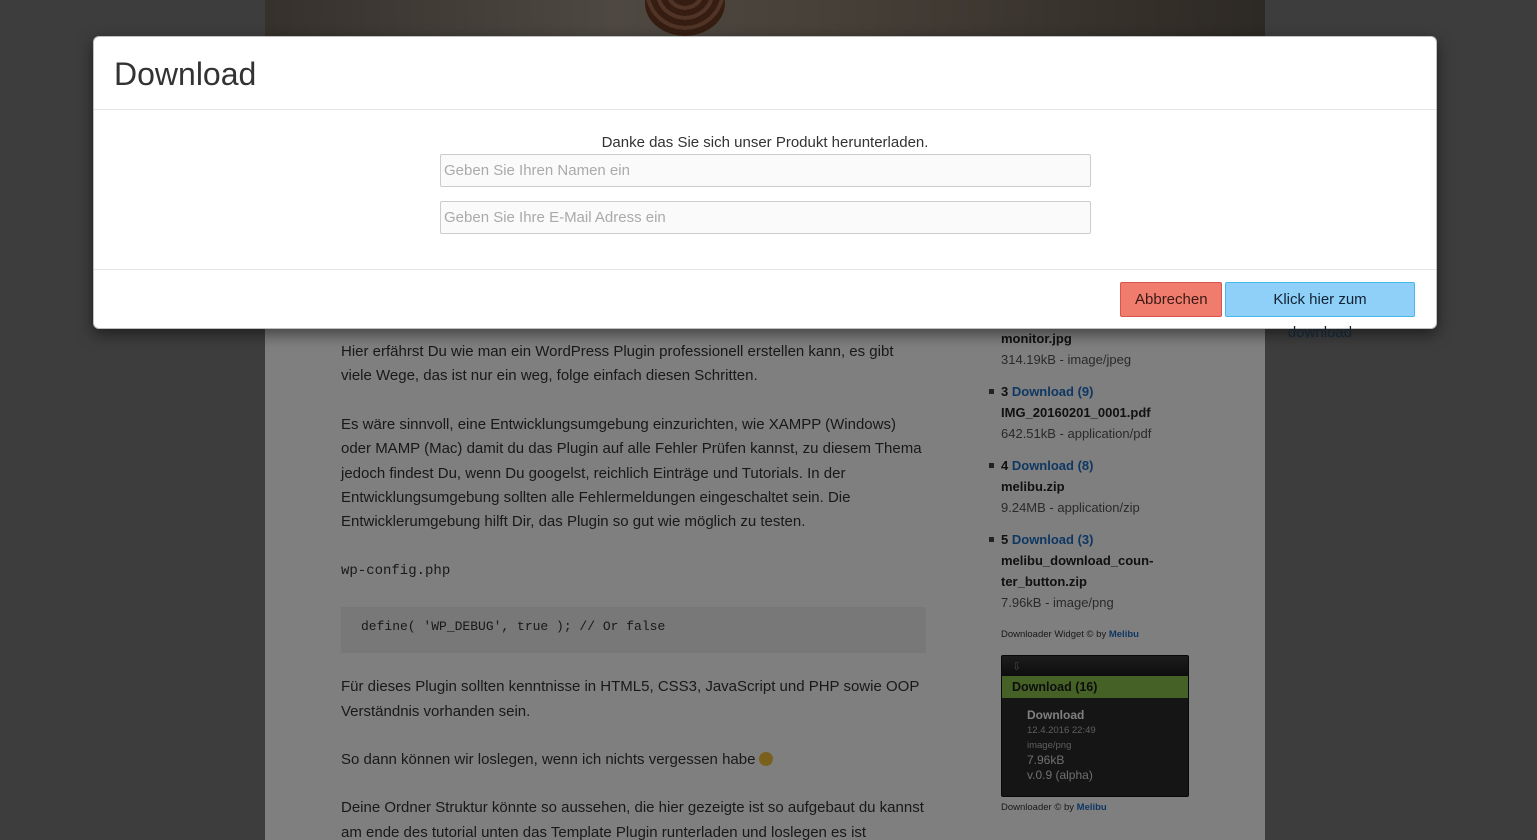  I want to click on modal-title: Download, so click(185, 74).